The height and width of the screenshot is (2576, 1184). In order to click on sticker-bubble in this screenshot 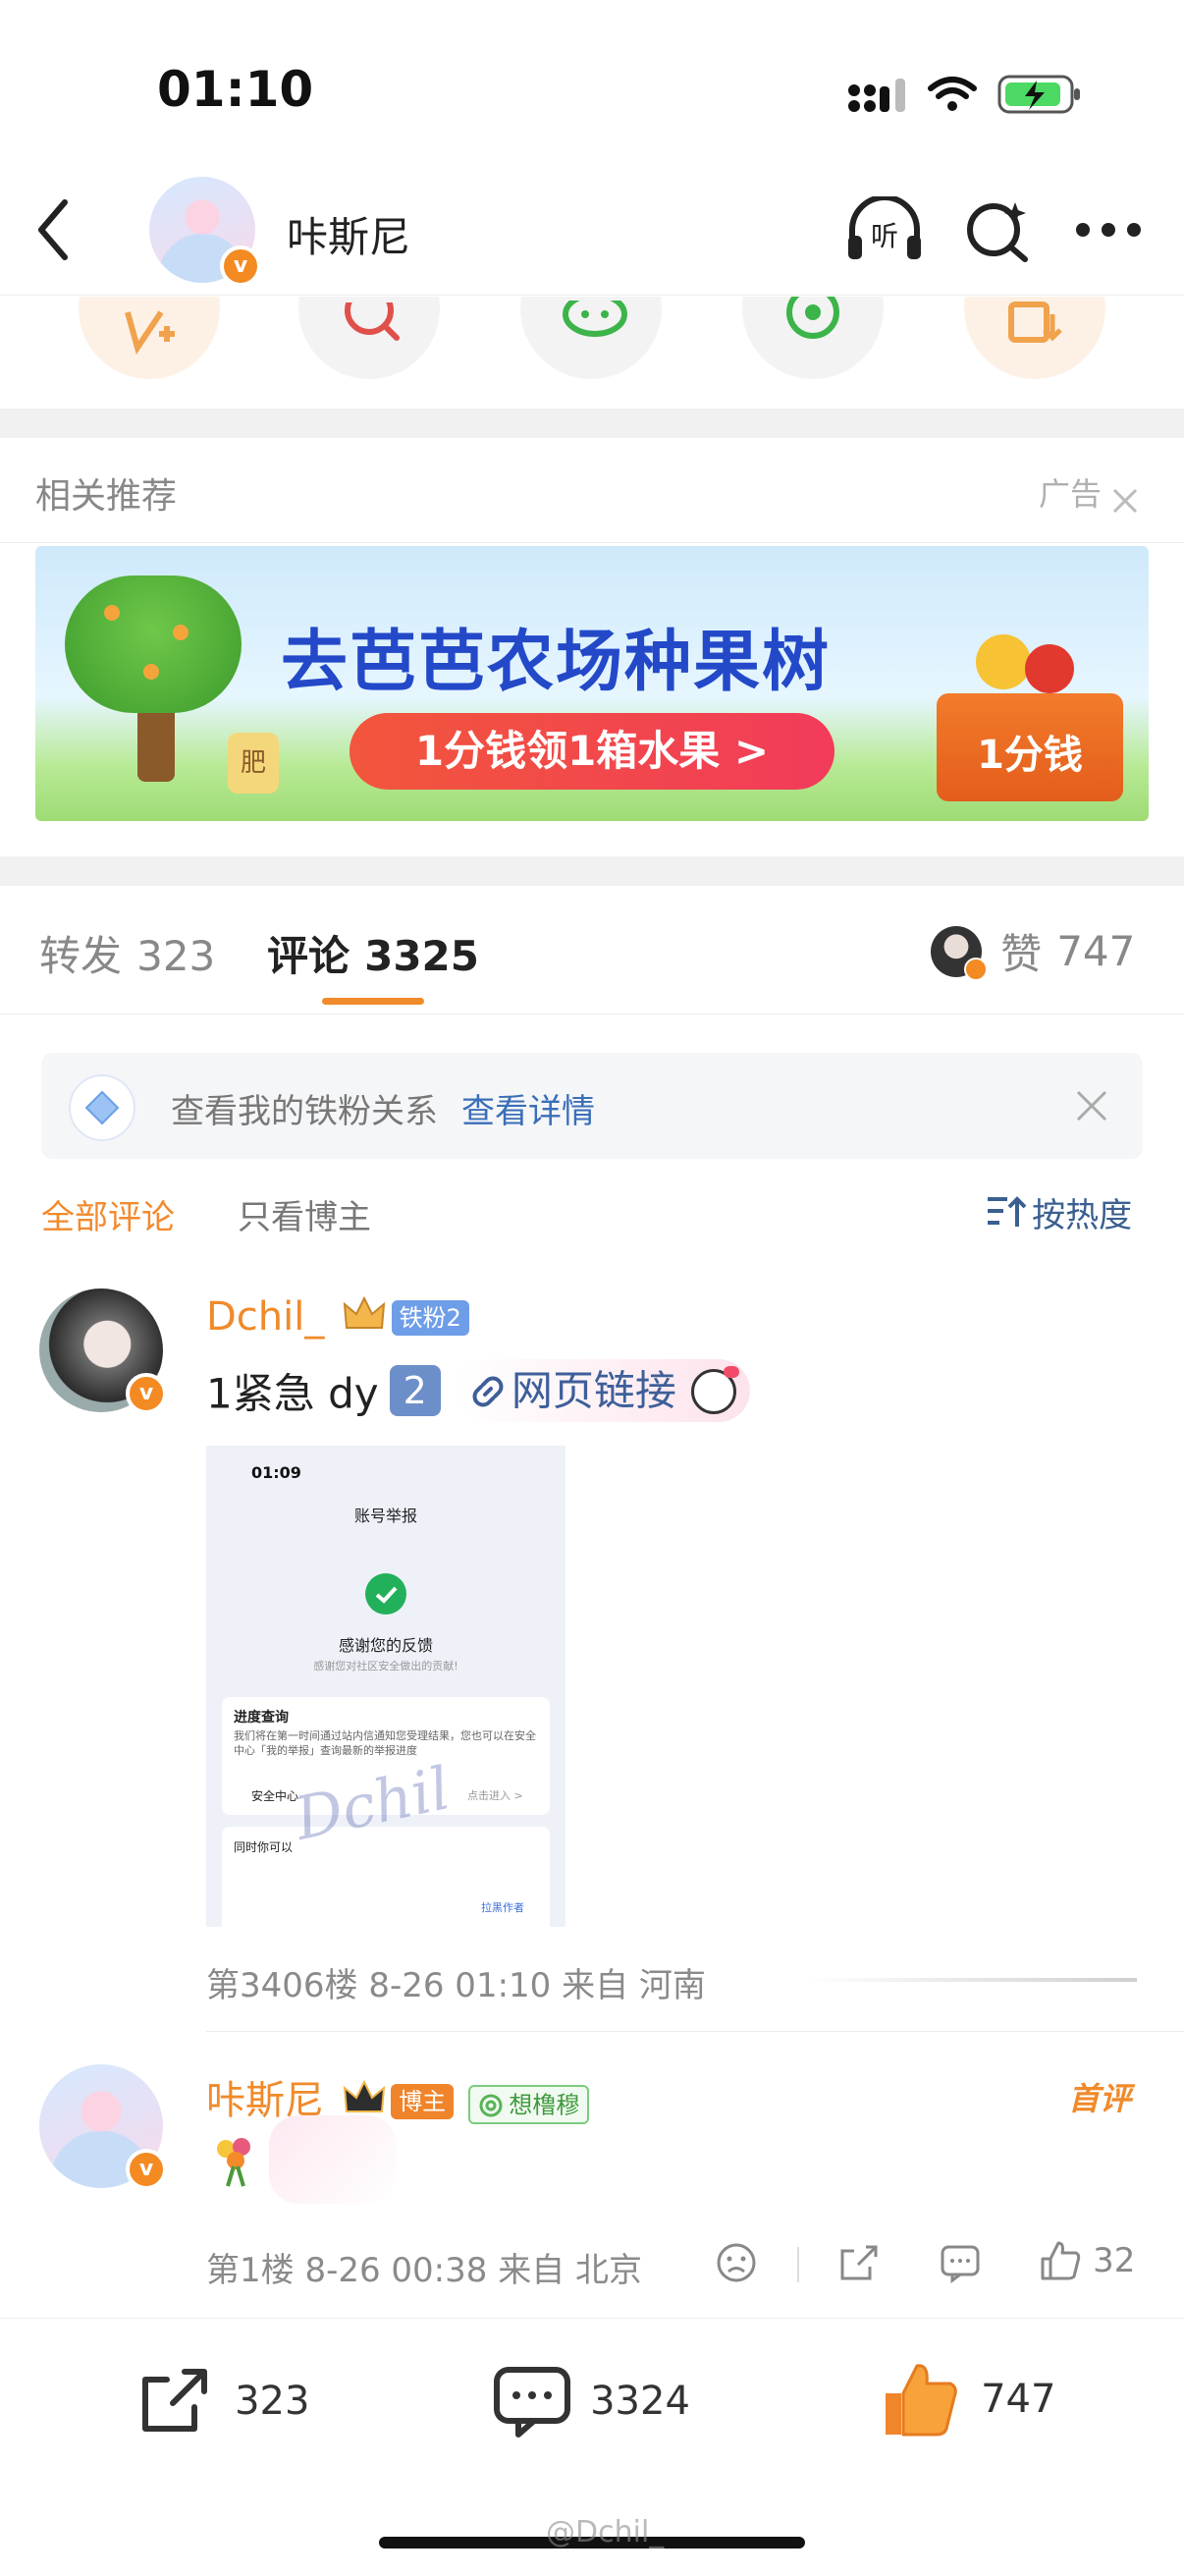, I will do `click(333, 2159)`.